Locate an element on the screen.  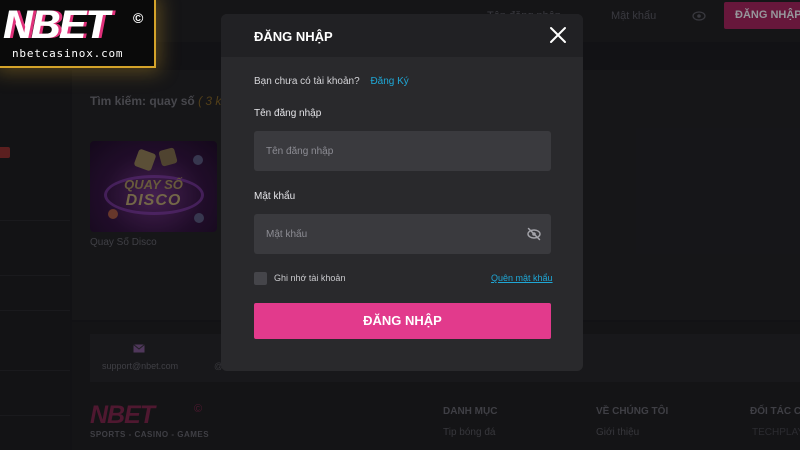
brand-logo: NBET © nbetcasinox.com is located at coordinates (78, 34).